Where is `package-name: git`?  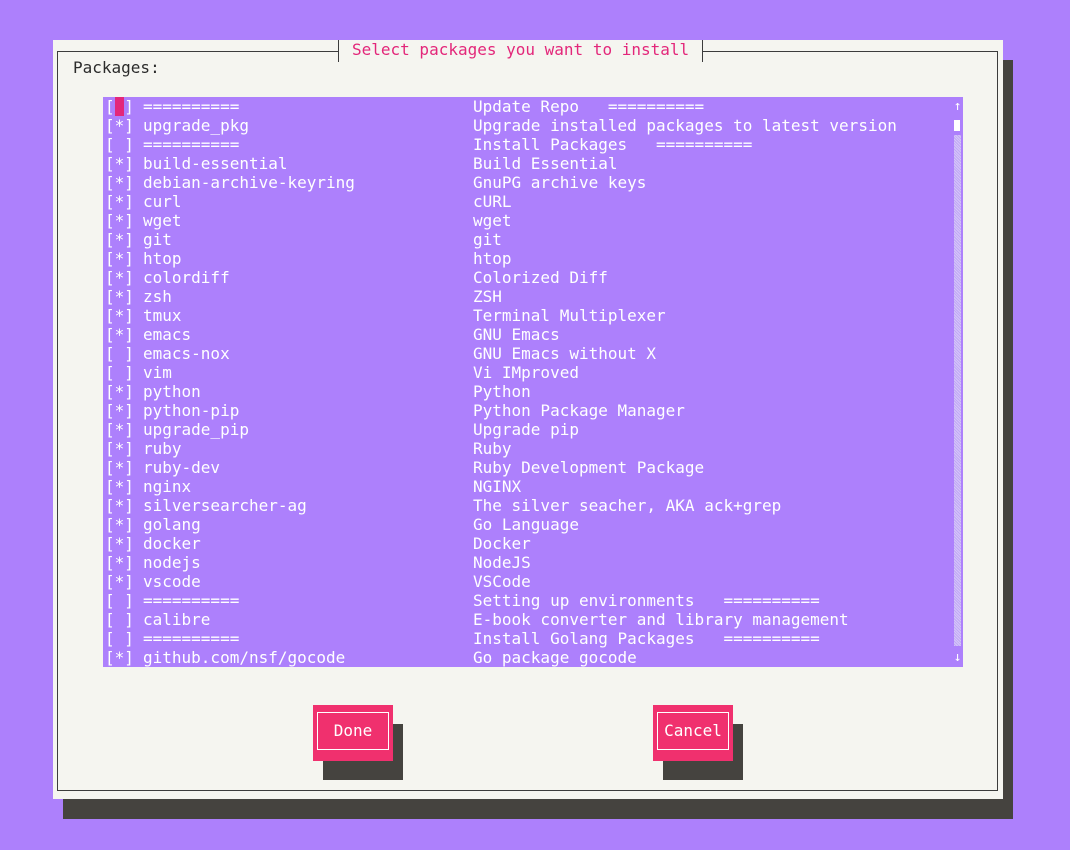 package-name: git is located at coordinates (157, 239).